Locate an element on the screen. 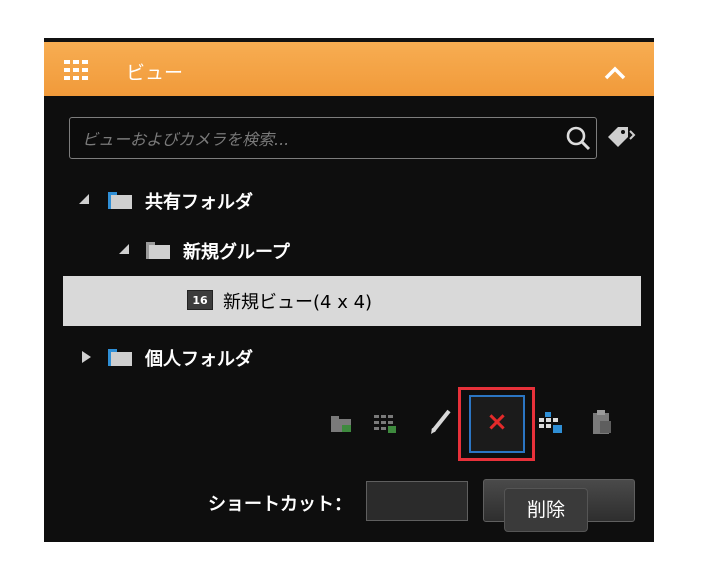 The height and width of the screenshot is (575, 708). tree-item-label: 新規ビュー(4 x 4) is located at coordinates (298, 302).